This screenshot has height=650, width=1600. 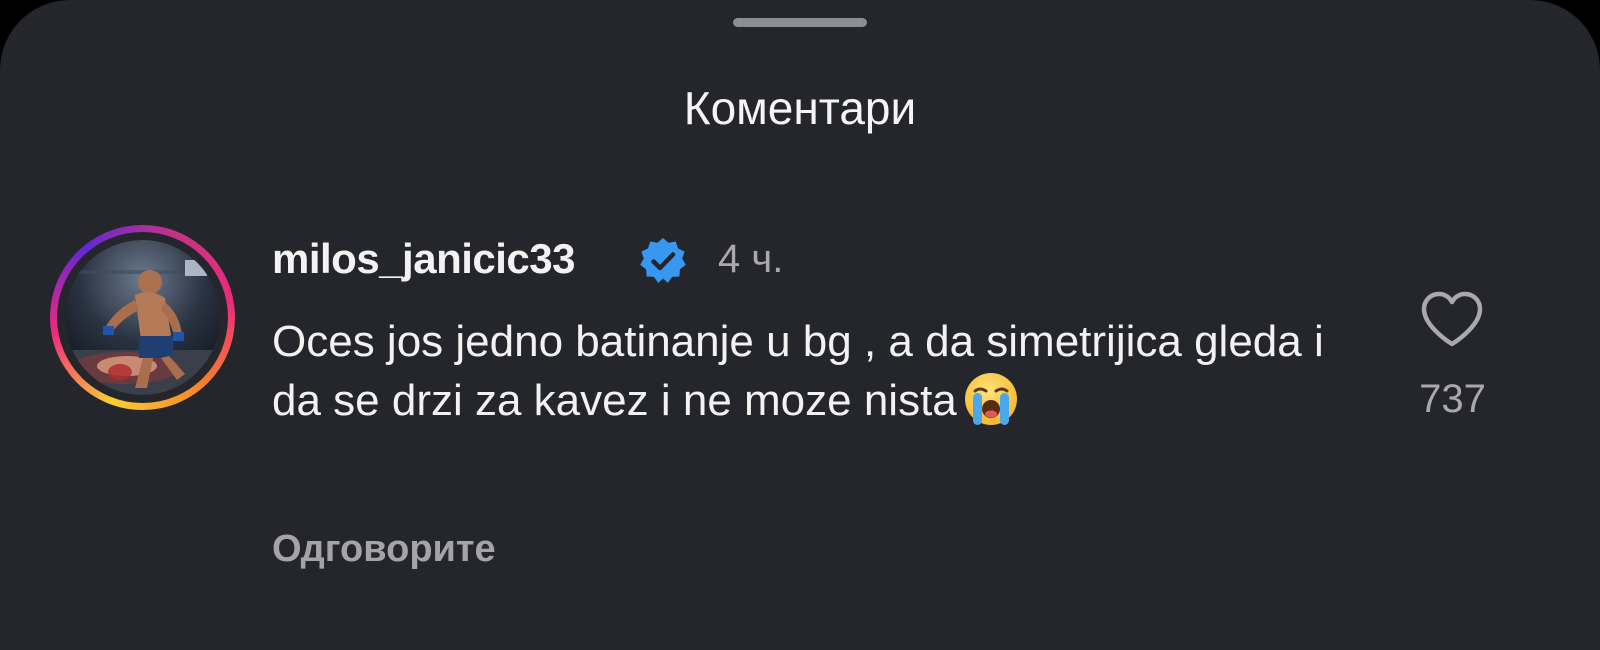 What do you see at coordinates (990, 399) in the screenshot?
I see `loudly-crying-face-icon` at bounding box center [990, 399].